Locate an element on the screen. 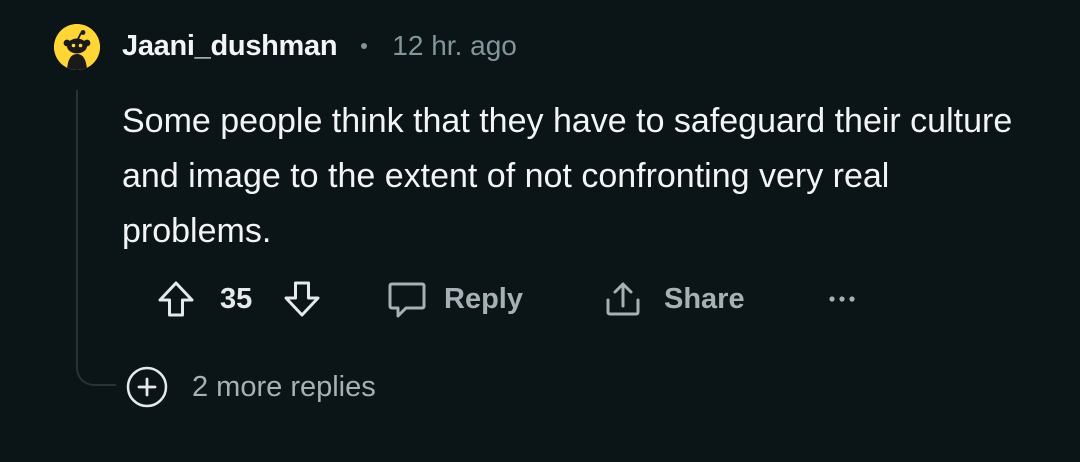 The width and height of the screenshot is (1080, 462). snoo-avatar-icon is located at coordinates (77, 47).